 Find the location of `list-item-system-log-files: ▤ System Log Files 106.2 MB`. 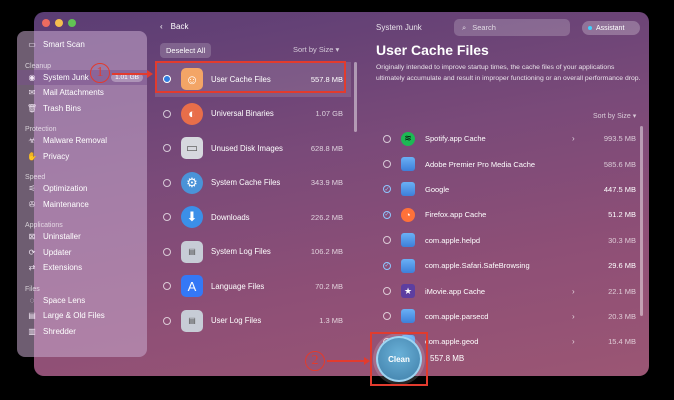

list-item-system-log-files: ▤ System Log Files 106.2 MB is located at coordinates (253, 252).